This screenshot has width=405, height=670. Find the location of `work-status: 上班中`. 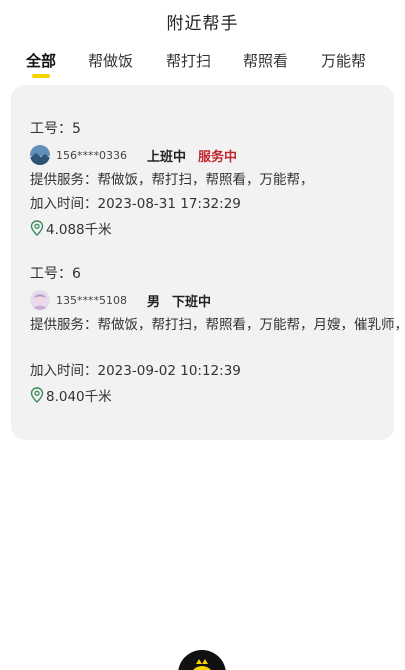

work-status: 上班中 is located at coordinates (167, 157).